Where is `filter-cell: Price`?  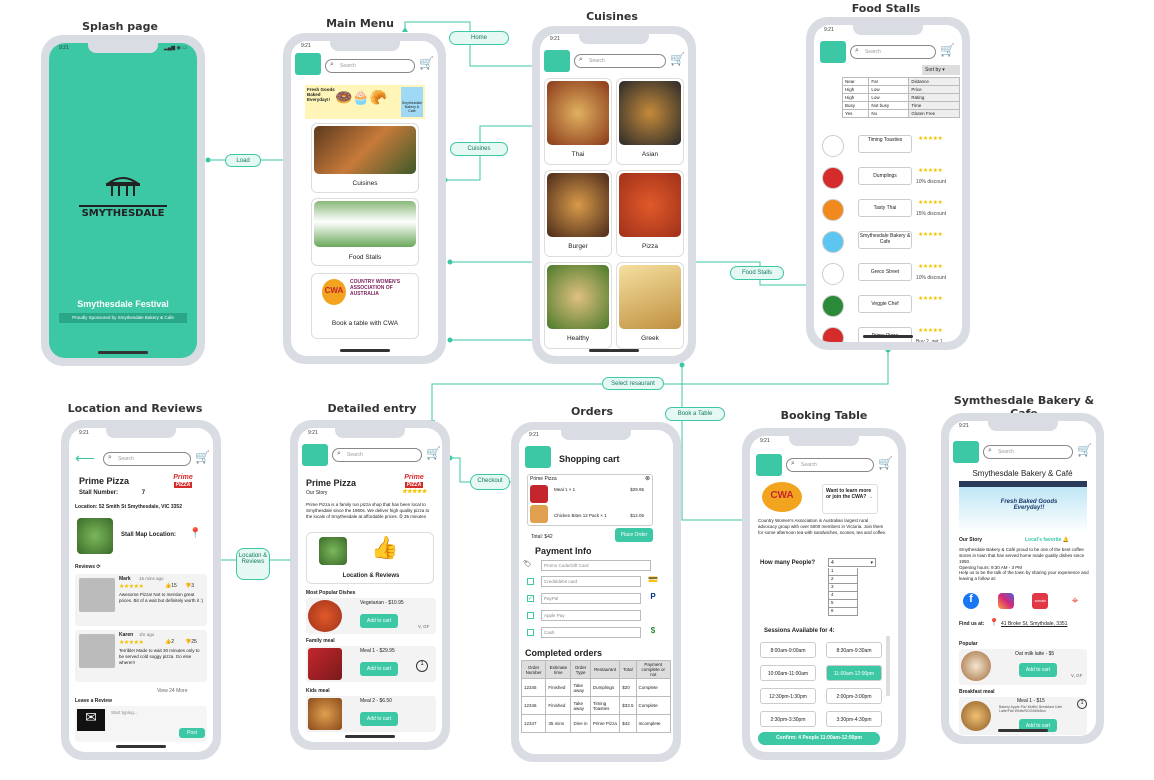 filter-cell: Price is located at coordinates (934, 89).